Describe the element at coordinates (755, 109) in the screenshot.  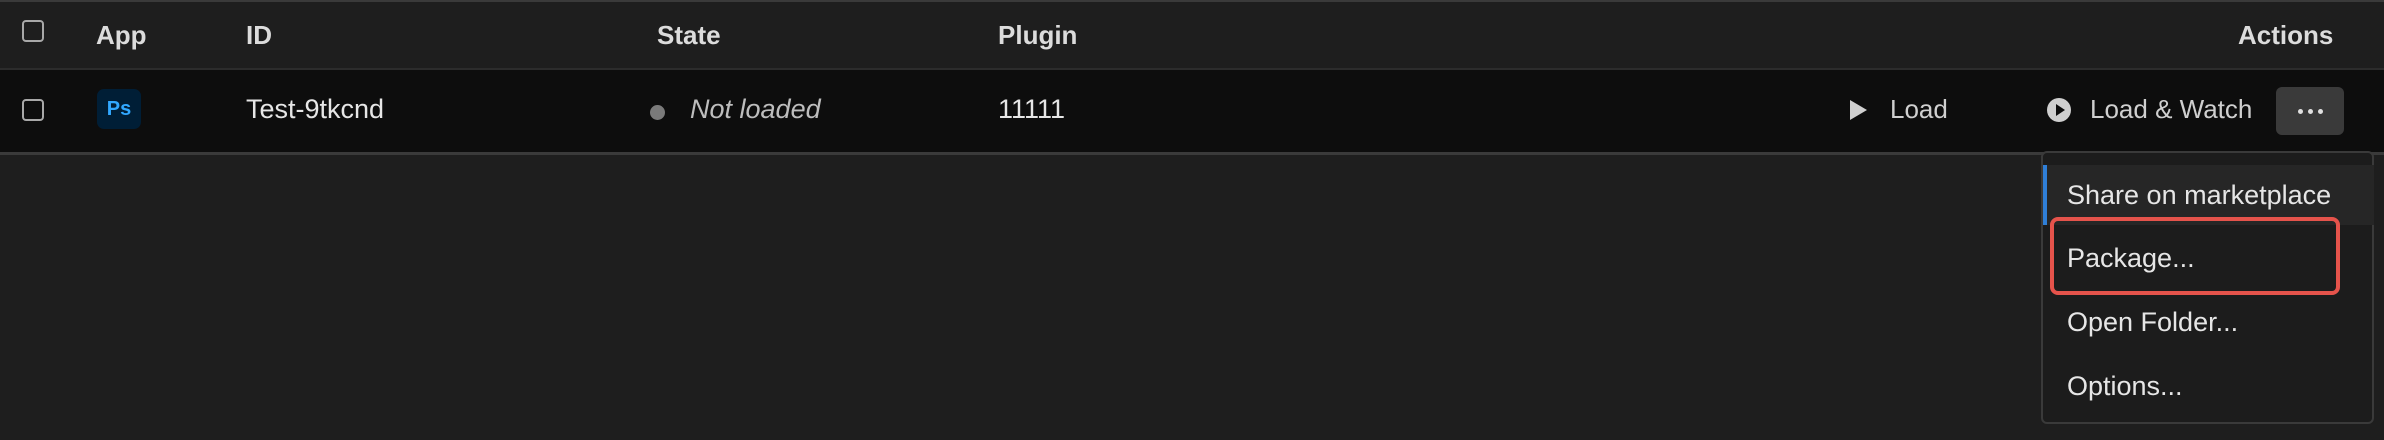
I see `row-state: Not loaded` at that location.